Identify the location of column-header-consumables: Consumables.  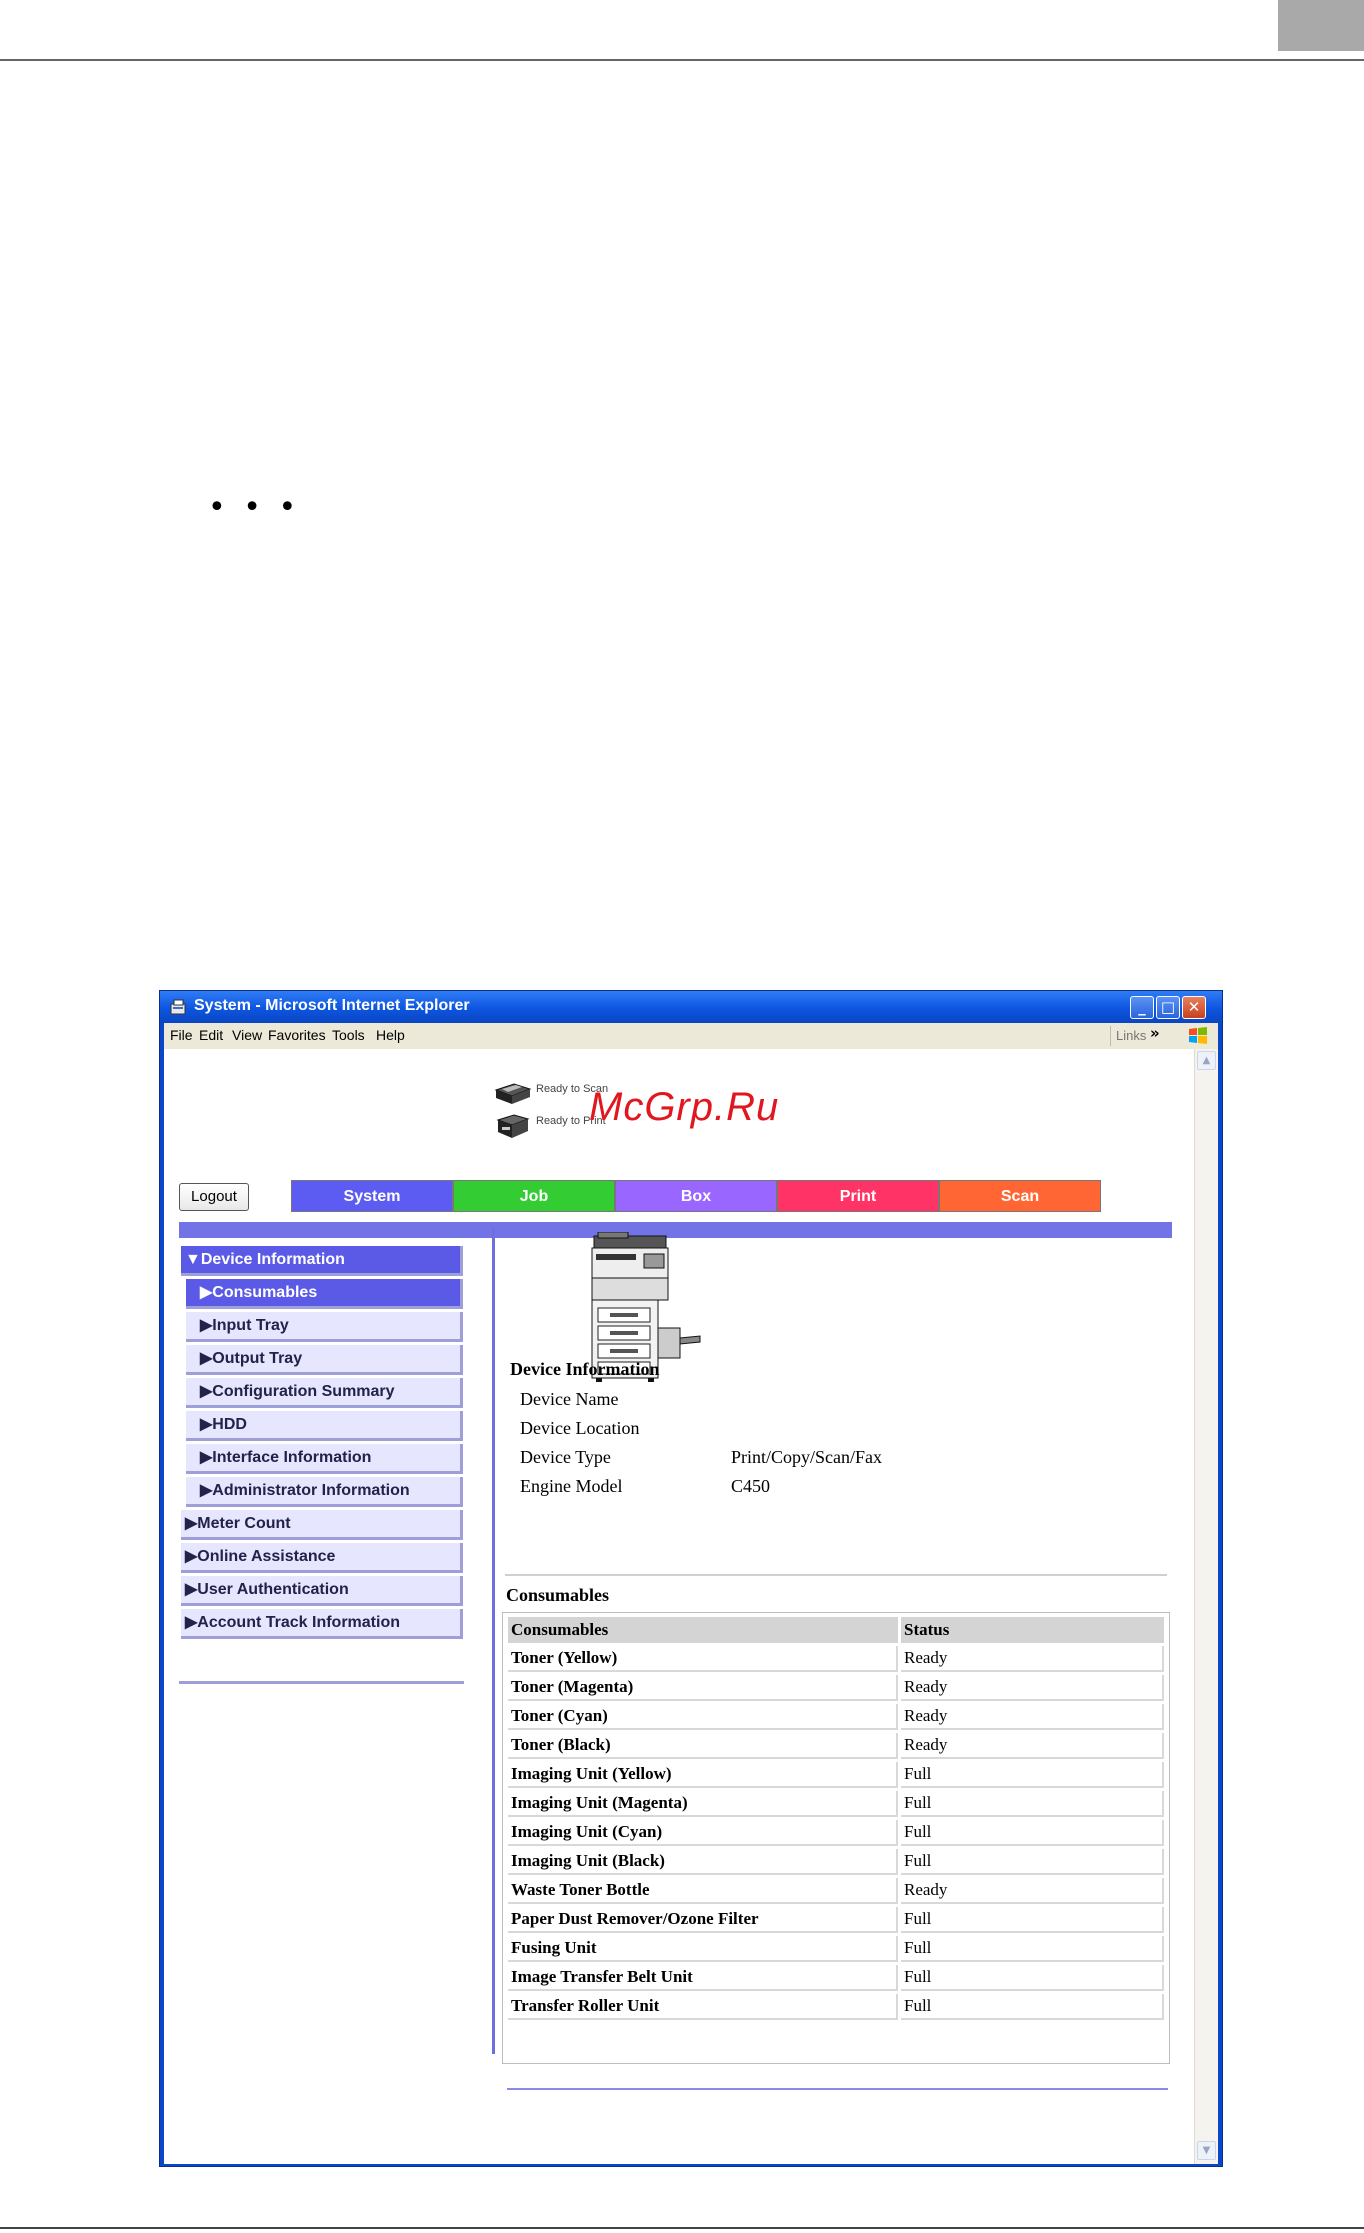
(703, 1630).